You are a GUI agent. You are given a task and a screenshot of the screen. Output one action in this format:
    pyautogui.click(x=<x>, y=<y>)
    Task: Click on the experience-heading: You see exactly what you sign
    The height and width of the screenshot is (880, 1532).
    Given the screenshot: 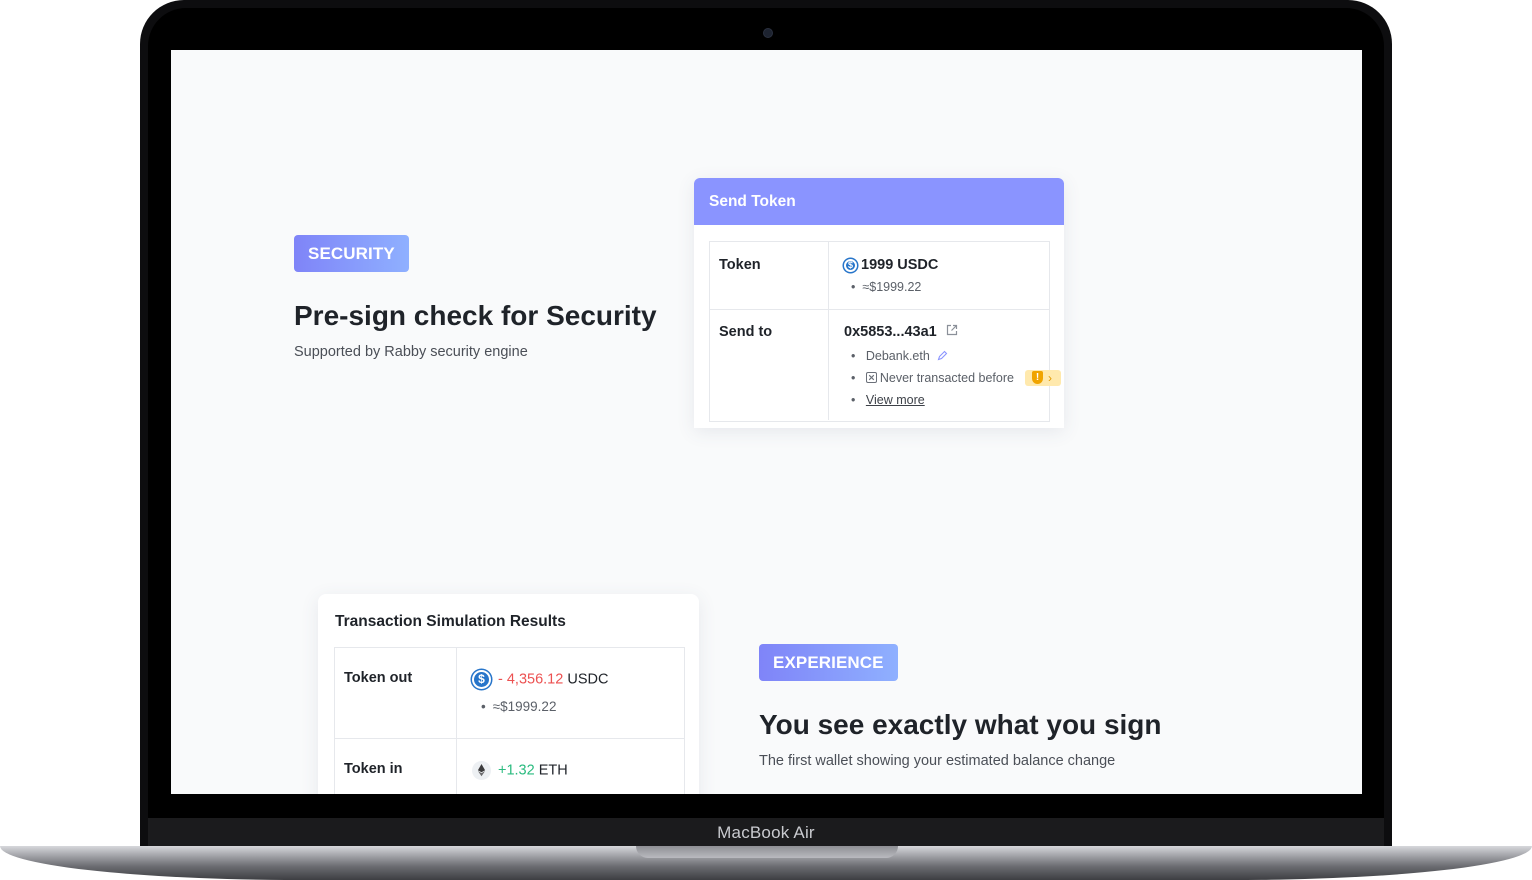 What is the action you would take?
    pyautogui.click(x=960, y=724)
    